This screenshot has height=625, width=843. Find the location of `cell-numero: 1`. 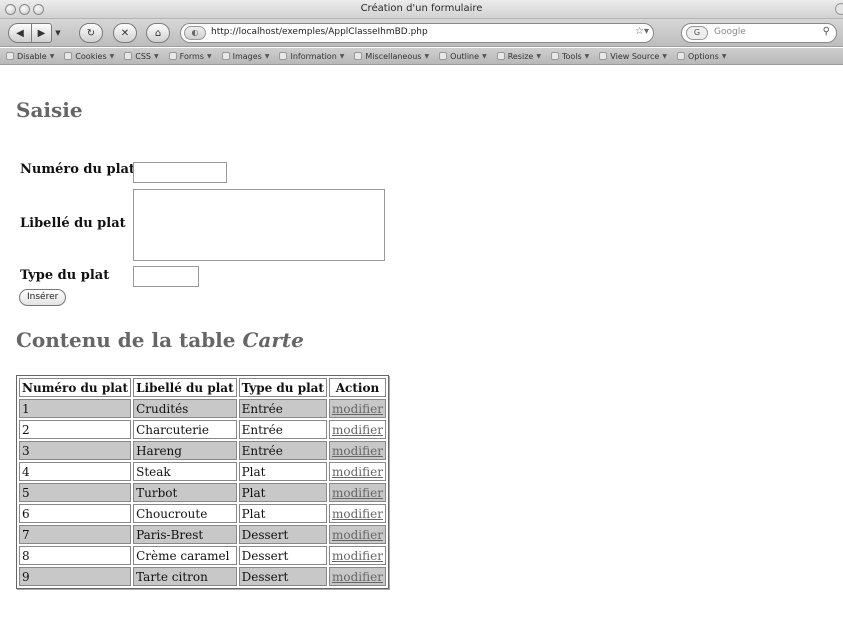

cell-numero: 1 is located at coordinates (75, 408).